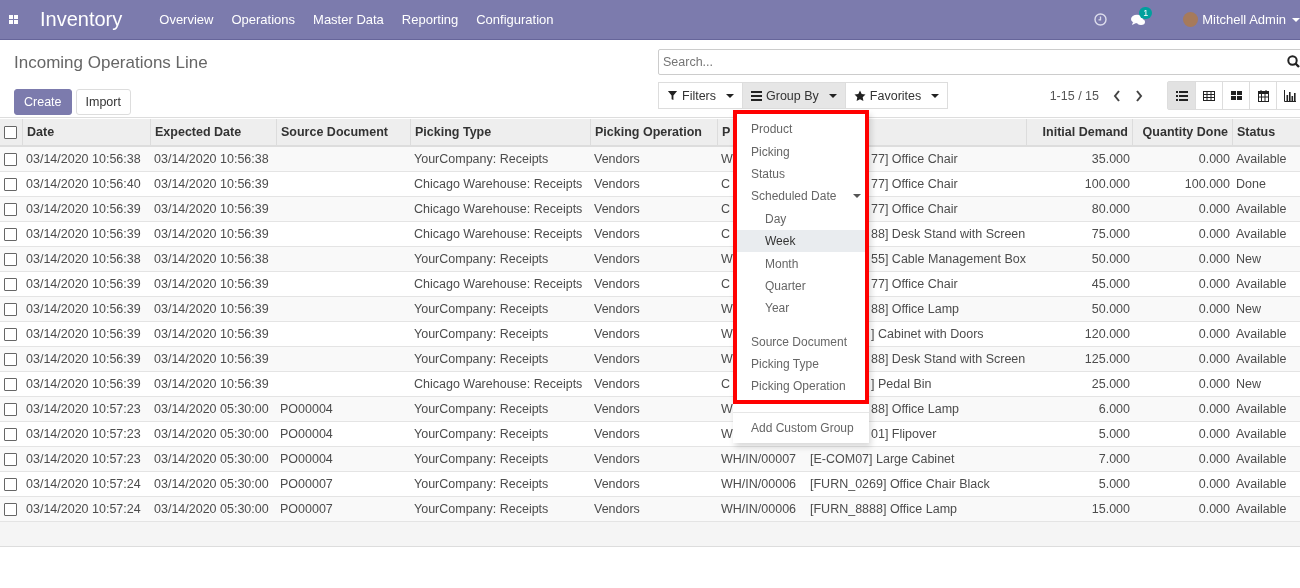 The height and width of the screenshot is (588, 1300). Describe the element at coordinates (935, 95) in the screenshot. I see `caret-icon` at that location.